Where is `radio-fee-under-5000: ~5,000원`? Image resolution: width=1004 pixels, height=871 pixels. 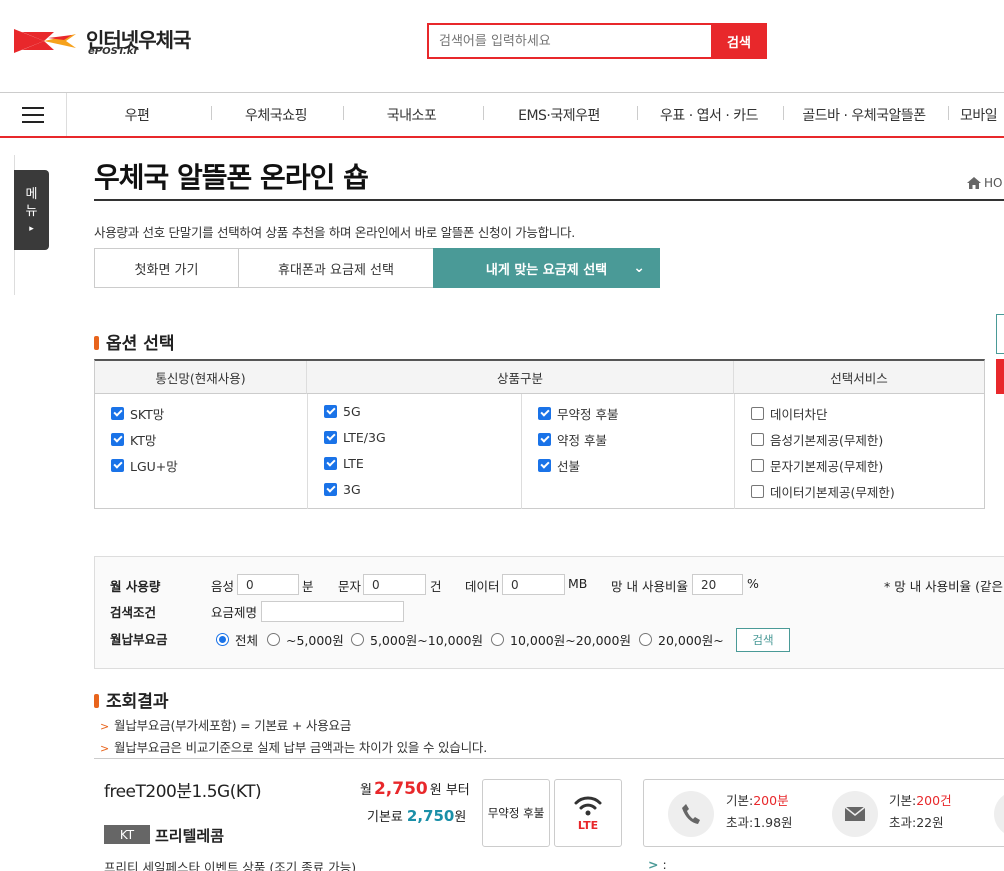 radio-fee-under-5000: ~5,000원 is located at coordinates (305, 639).